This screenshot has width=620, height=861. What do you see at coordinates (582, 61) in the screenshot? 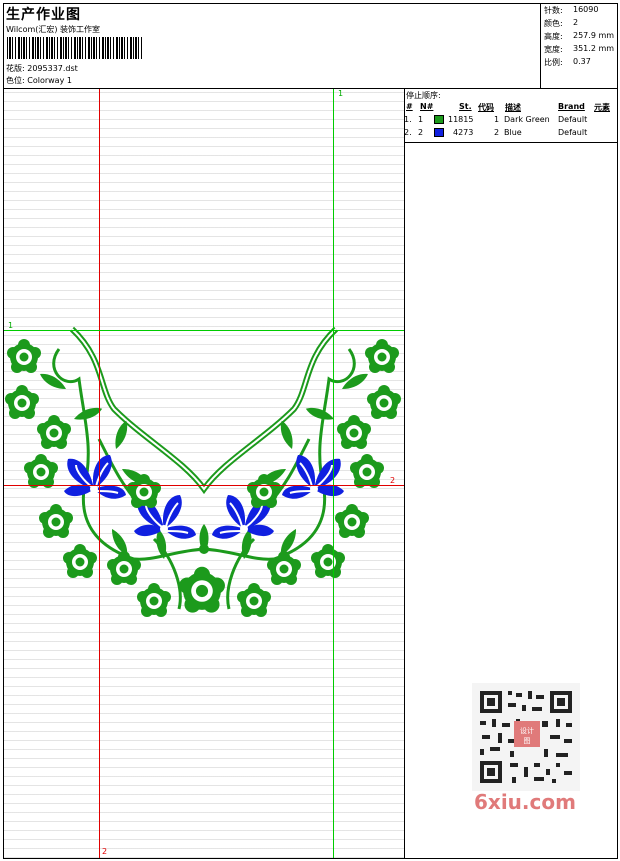
I see `stat-value: 0.37` at bounding box center [582, 61].